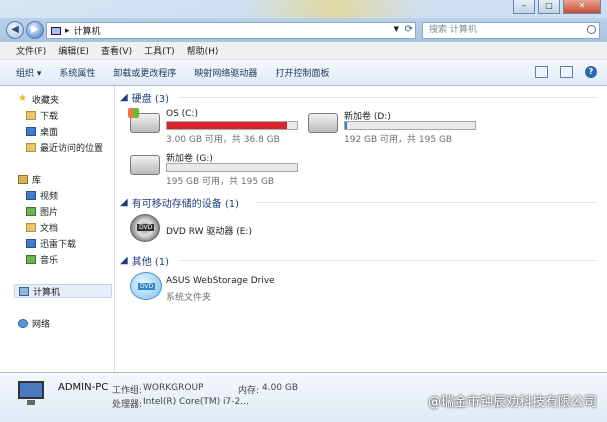 This screenshot has height=422, width=607. I want to click on search-input: 搜索 计算机, so click(511, 30).